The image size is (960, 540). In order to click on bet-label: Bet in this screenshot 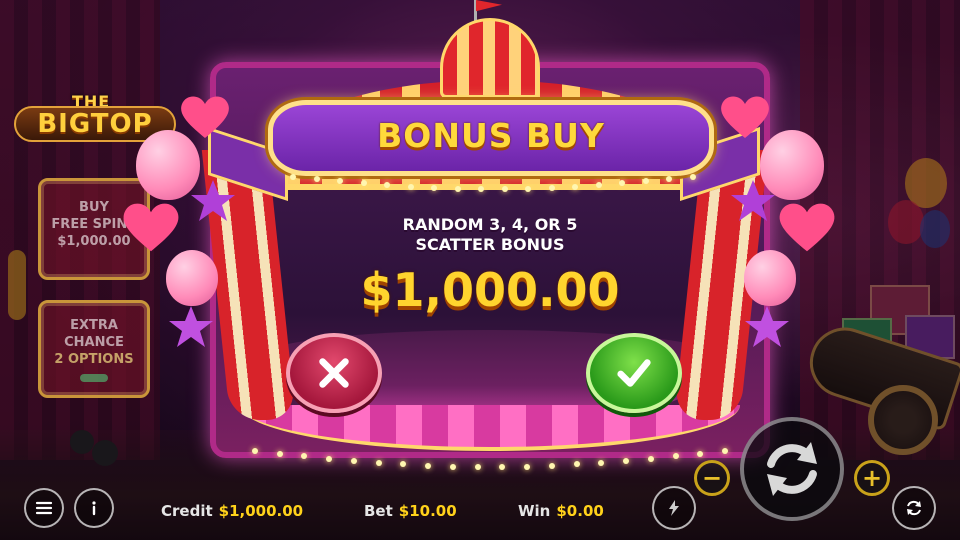, I will do `click(378, 511)`.